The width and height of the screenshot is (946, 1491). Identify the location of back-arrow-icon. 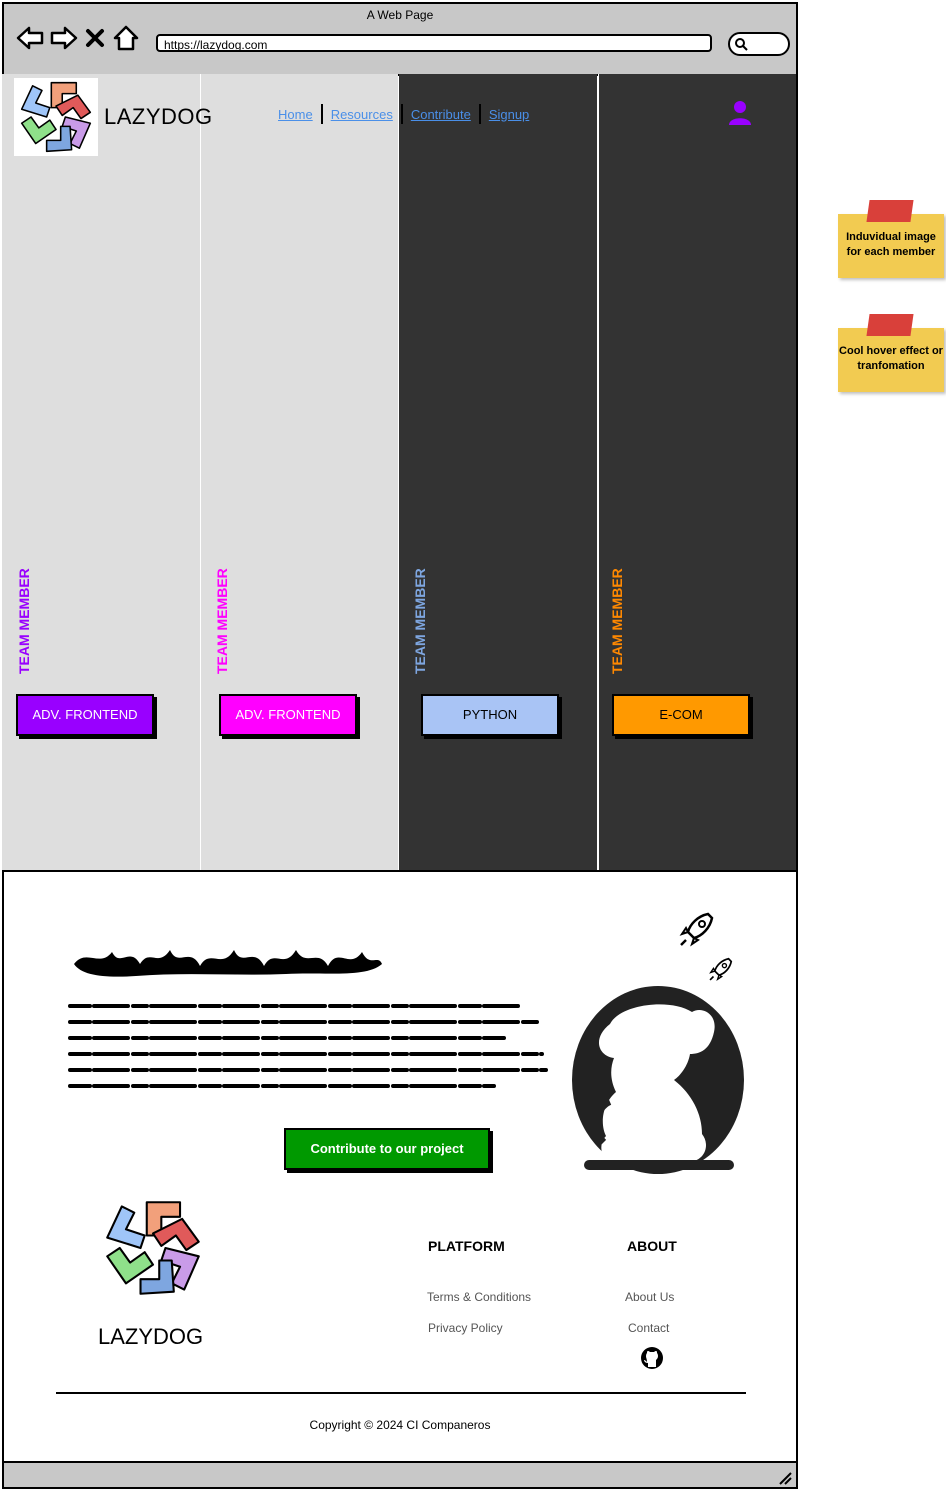
(30, 38).